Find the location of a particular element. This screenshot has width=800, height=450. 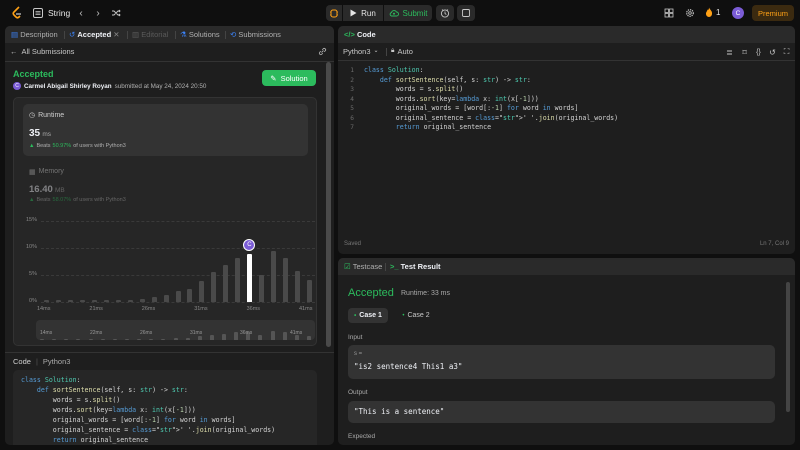

mini-tick-label: 31ms is located at coordinates (196, 333).